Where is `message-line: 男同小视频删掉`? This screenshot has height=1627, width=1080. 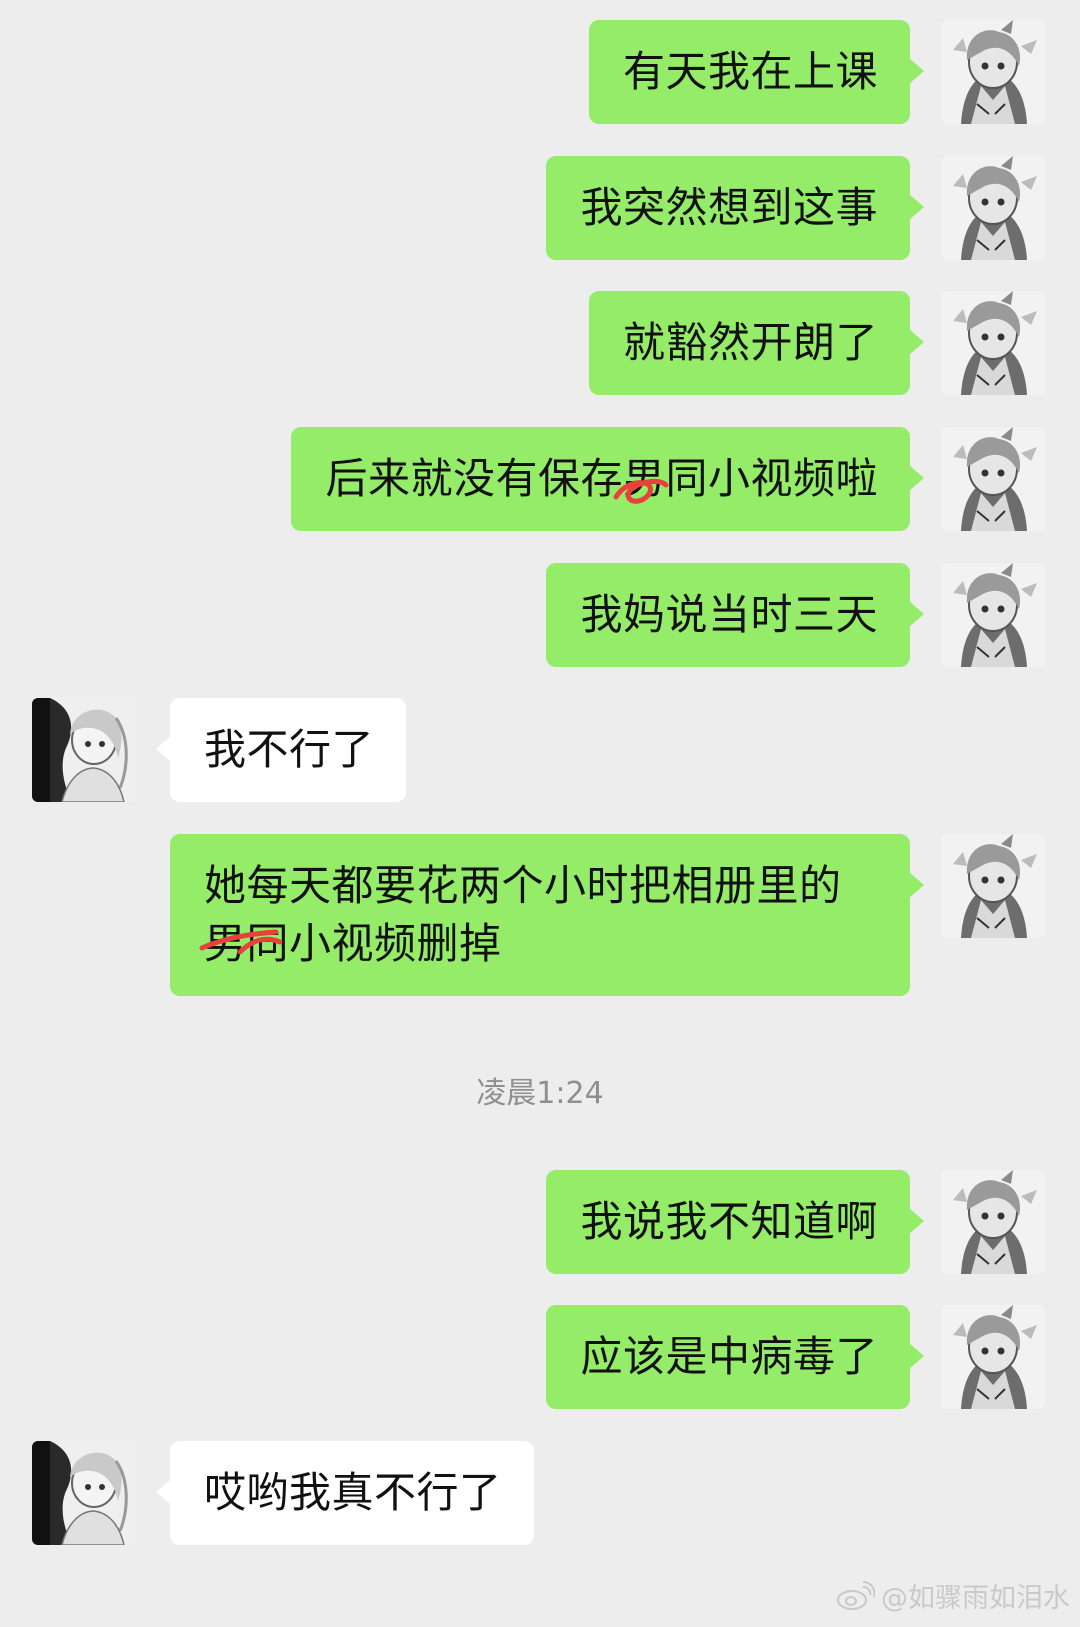
message-line: 男同小视频删掉 is located at coordinates (353, 943).